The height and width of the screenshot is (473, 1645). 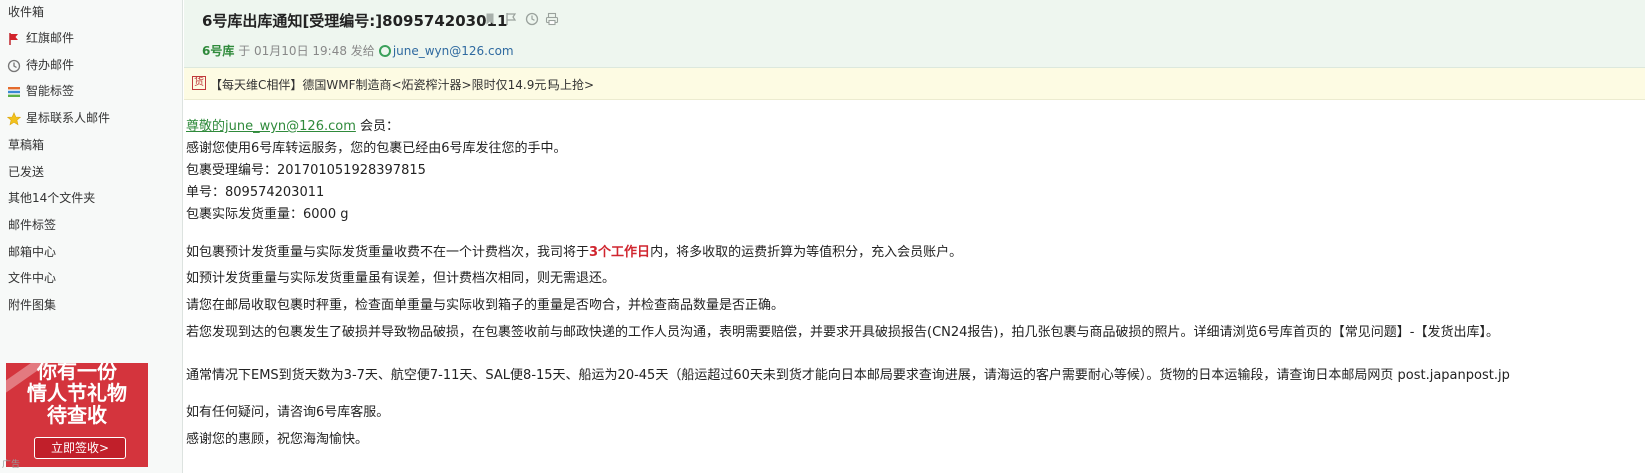 I want to click on sidebar-item-label: 草稿箱, so click(x=26, y=145).